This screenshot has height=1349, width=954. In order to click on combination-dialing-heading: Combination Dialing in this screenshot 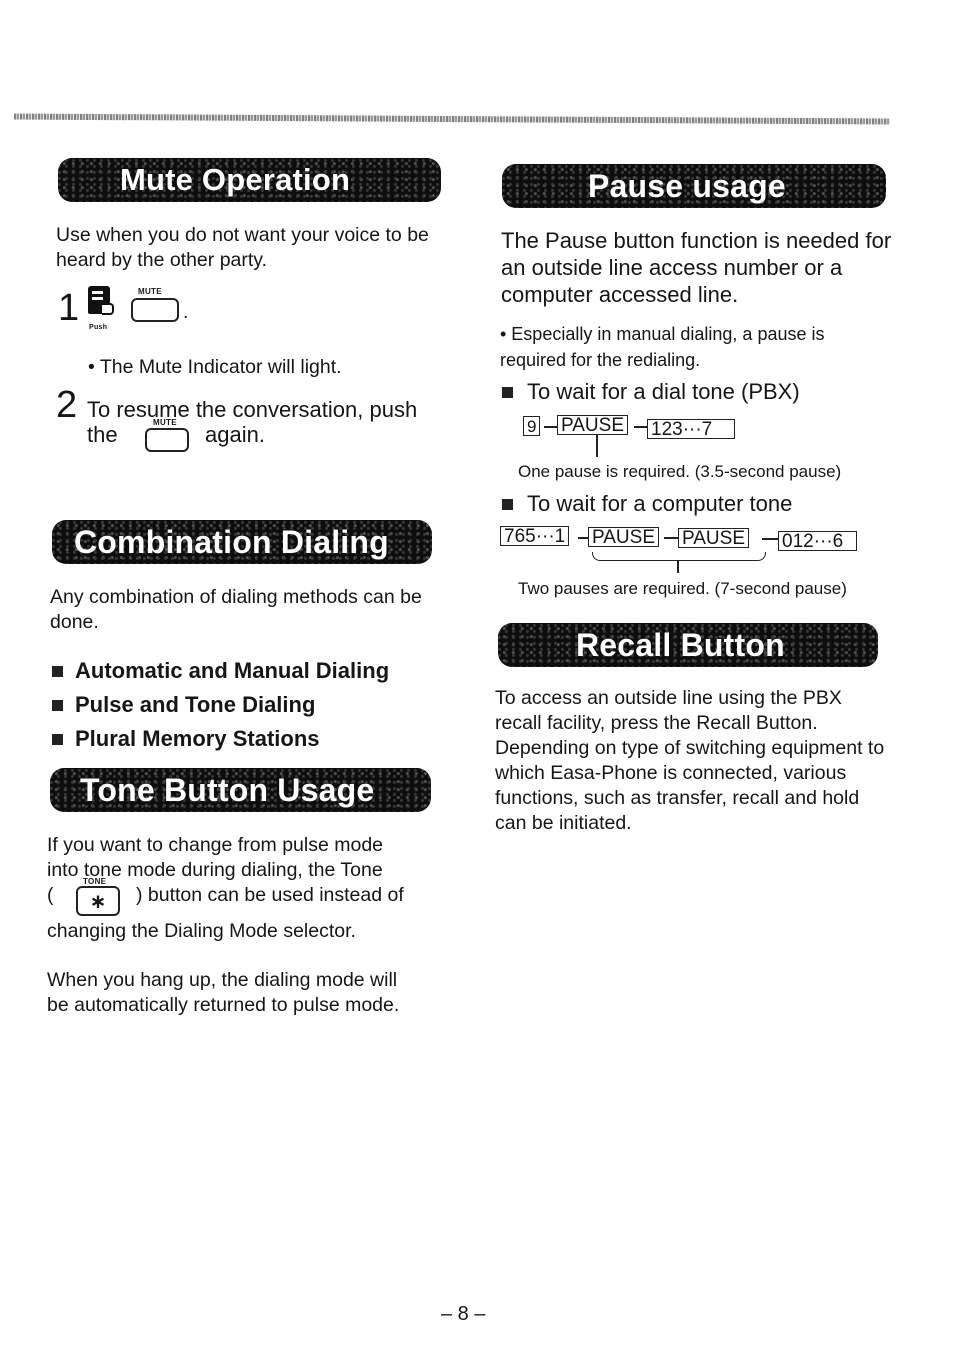, I will do `click(242, 542)`.